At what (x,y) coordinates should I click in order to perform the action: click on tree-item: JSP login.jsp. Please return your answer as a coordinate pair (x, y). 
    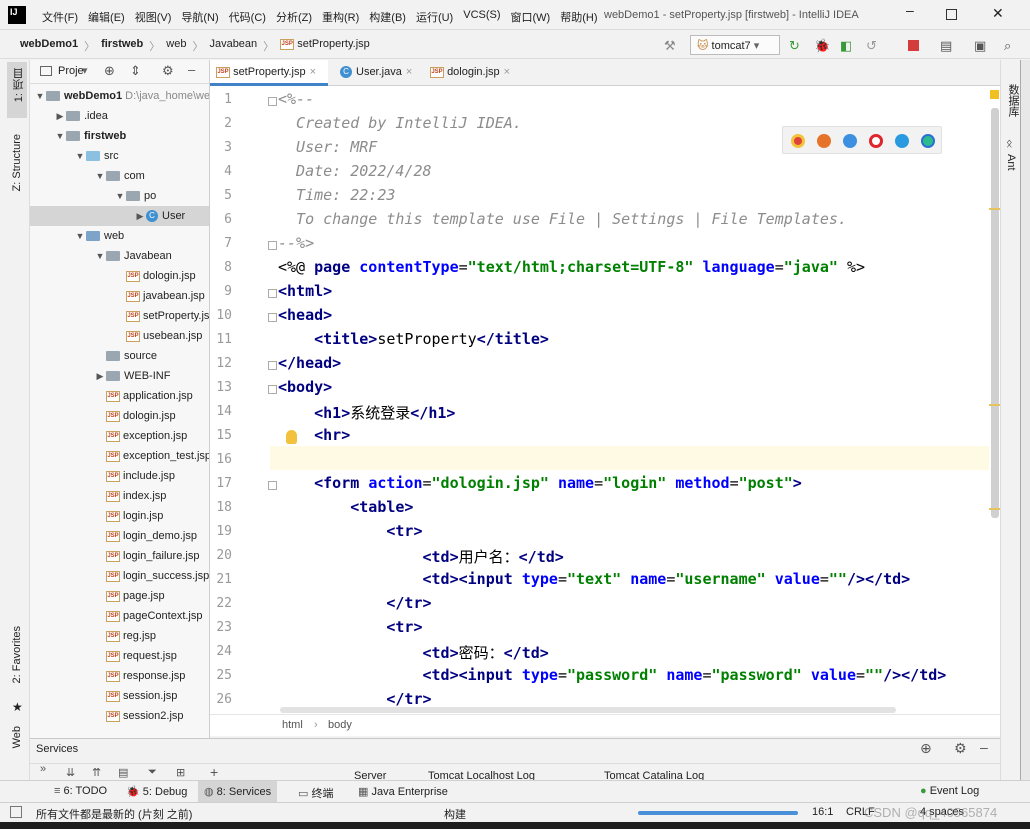
    Looking at the image, I should click on (119, 516).